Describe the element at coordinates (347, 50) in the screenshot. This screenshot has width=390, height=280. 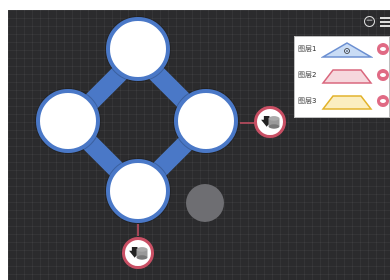
I see `triangle-shape-icon` at that location.